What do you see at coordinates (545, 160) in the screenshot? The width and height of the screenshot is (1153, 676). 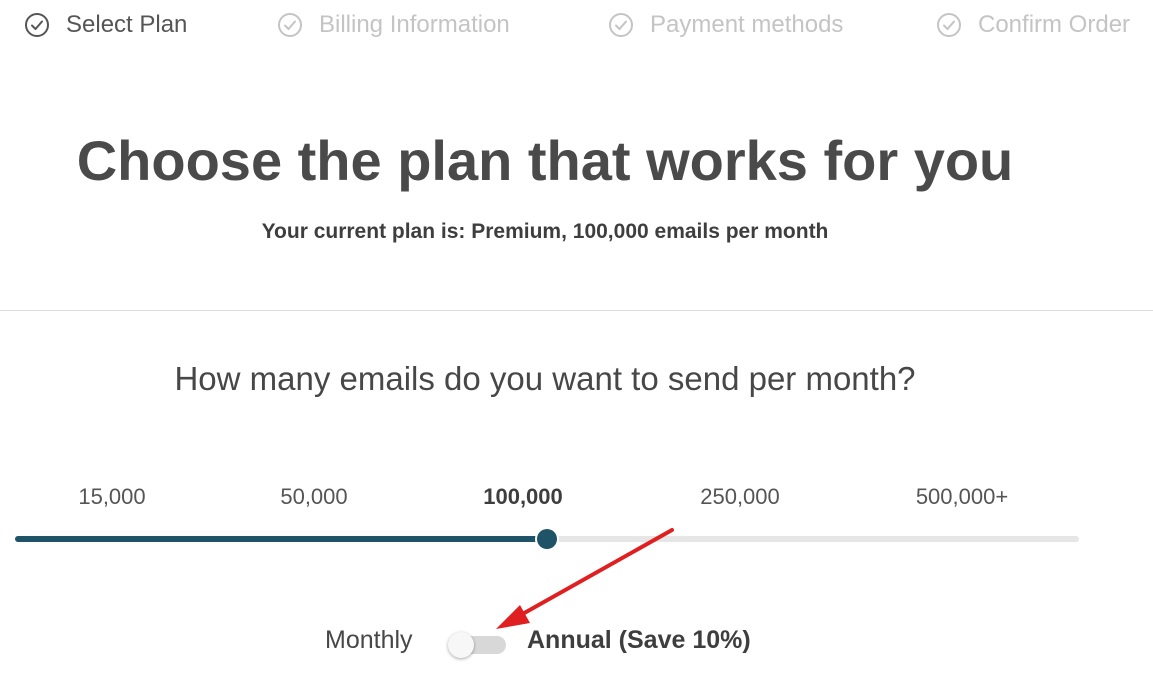 I see `page-title: Choose the plan that works for you` at bounding box center [545, 160].